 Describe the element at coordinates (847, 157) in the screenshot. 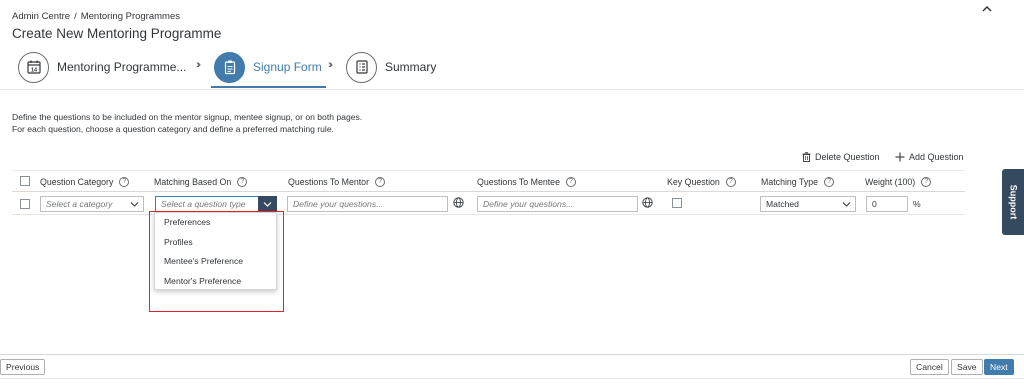

I see `delete-question-label: Delete Question` at that location.